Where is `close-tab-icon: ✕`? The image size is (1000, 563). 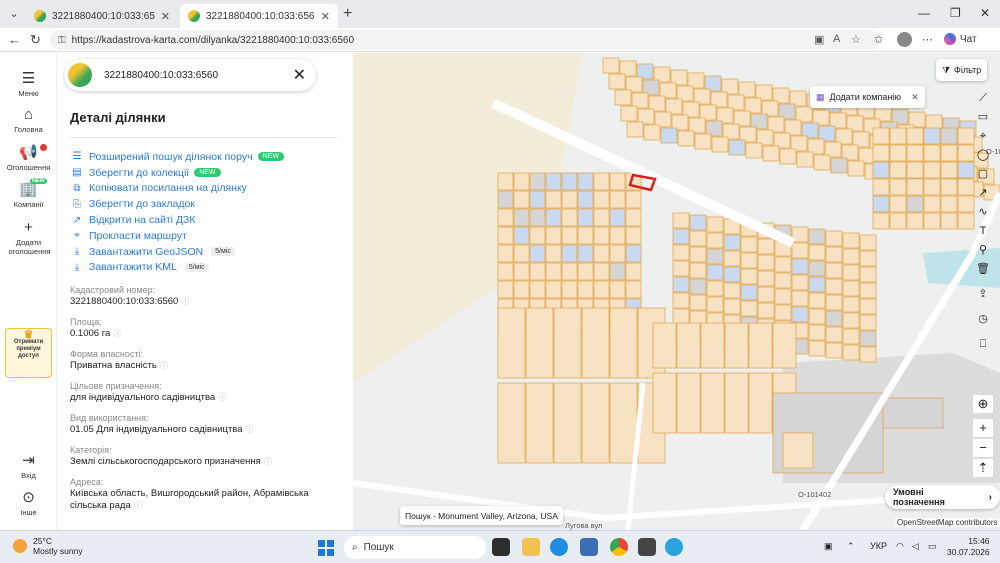 close-tab-icon: ✕ is located at coordinates (165, 16).